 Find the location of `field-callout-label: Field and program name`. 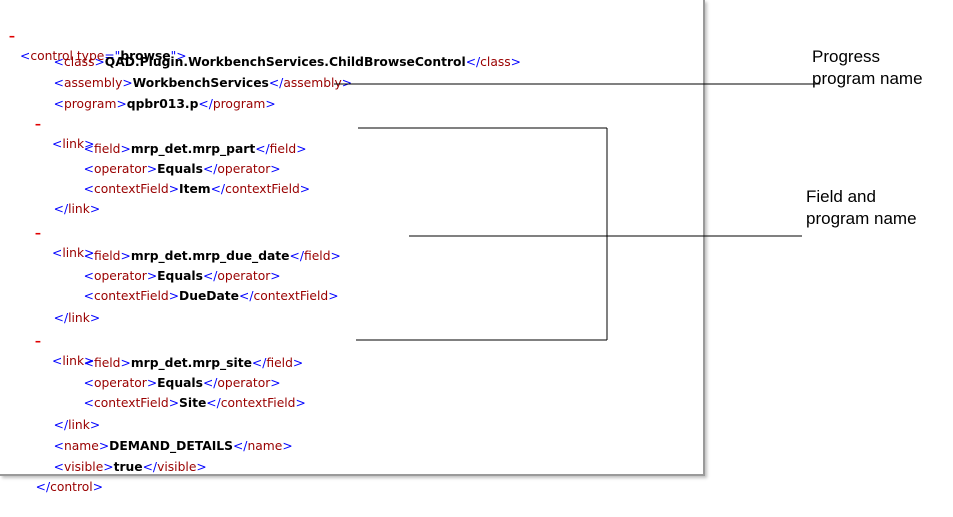

field-callout-label: Field and program name is located at coordinates (861, 208).